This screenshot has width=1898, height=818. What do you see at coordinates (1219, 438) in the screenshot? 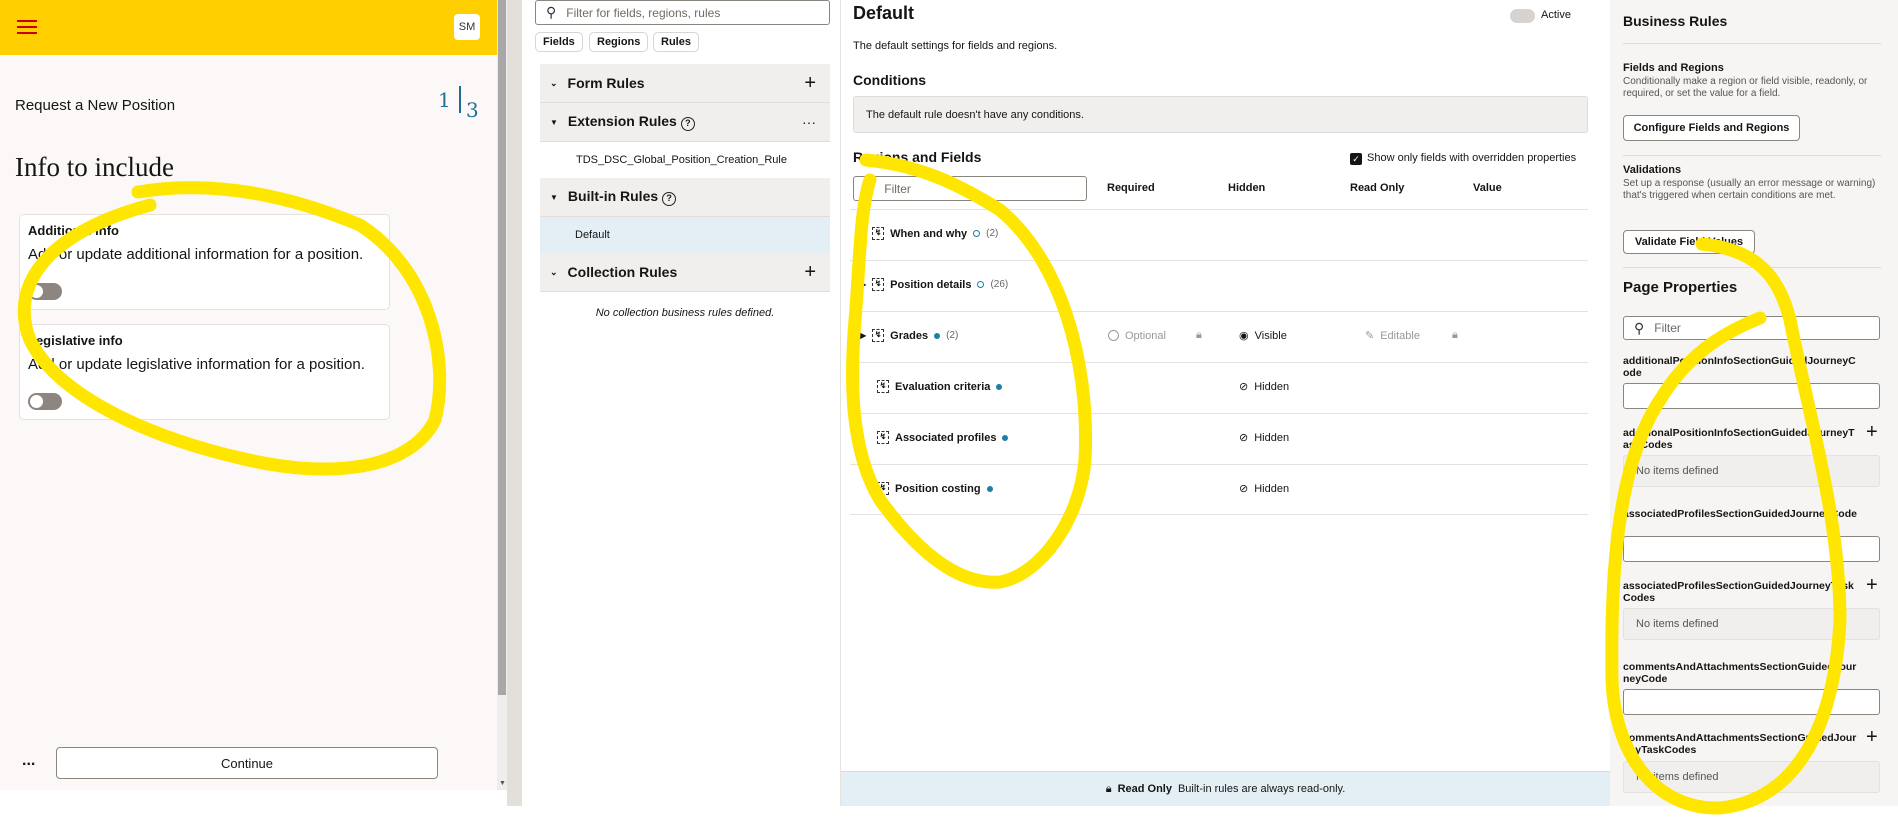
I see `table-row: ↯ Associated profiles ⊘ Hidden` at bounding box center [1219, 438].